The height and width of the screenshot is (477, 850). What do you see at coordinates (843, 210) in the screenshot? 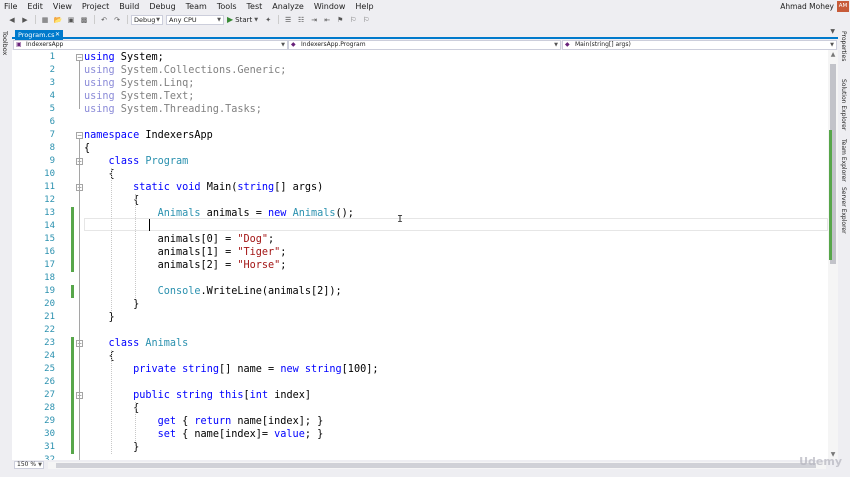
I see `server-explorer-tab: Server Explorer` at bounding box center [843, 210].